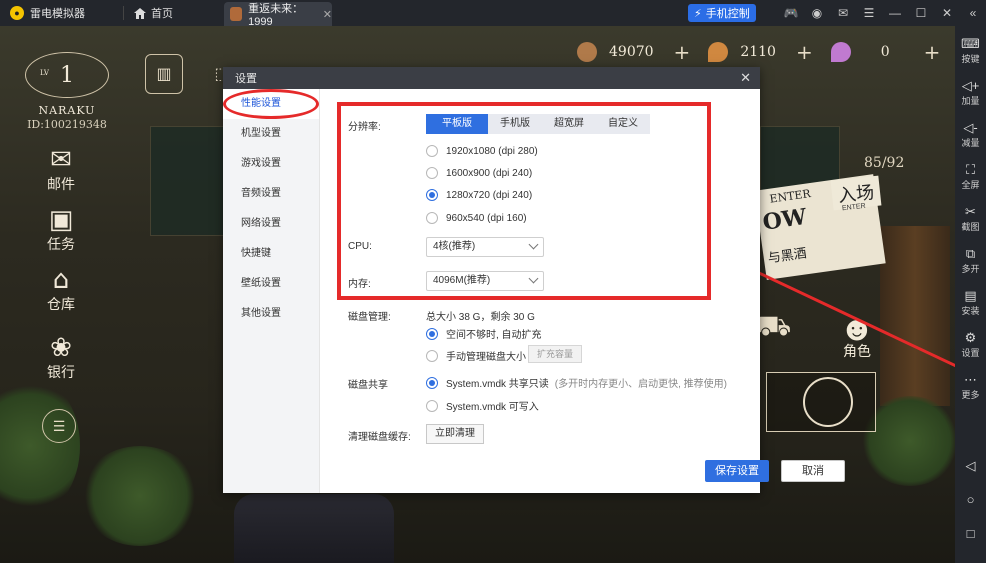  What do you see at coordinates (491, 78) in the screenshot?
I see `dialog-header: 设置 ✕` at bounding box center [491, 78].